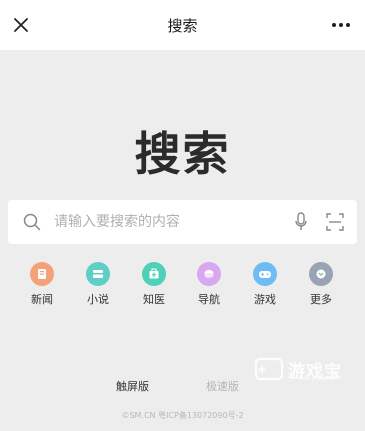 Image resolution: width=365 pixels, height=431 pixels. What do you see at coordinates (154, 299) in the screenshot?
I see `shortcut-label: 知医` at bounding box center [154, 299].